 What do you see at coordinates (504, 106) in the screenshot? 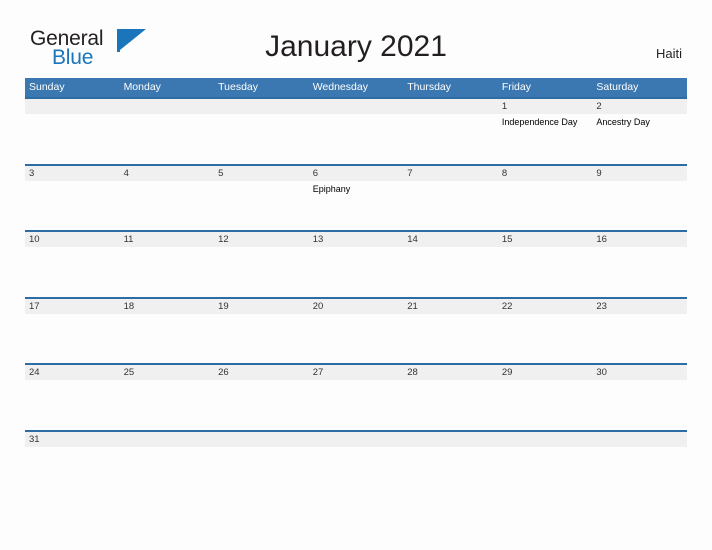
I see `day-number: 1` at bounding box center [504, 106].